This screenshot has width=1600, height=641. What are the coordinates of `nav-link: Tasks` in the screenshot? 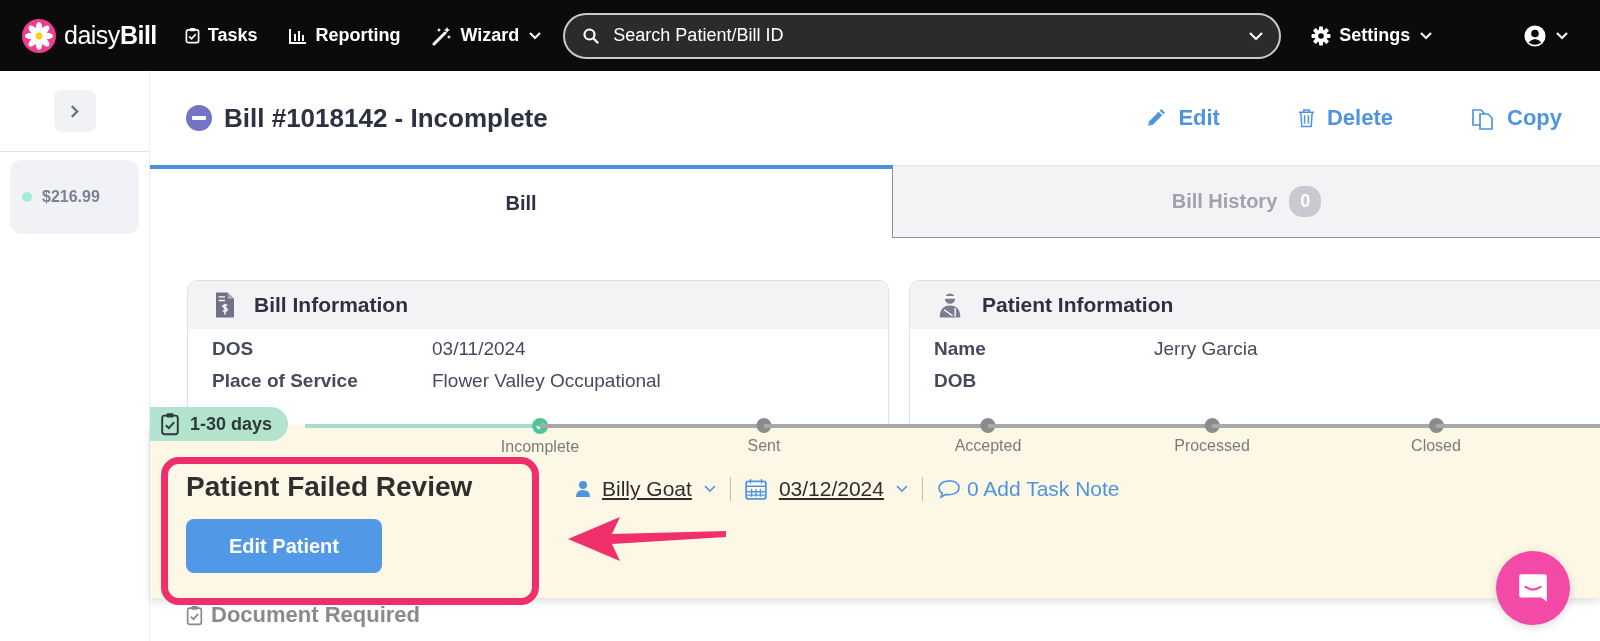 It's located at (221, 35).